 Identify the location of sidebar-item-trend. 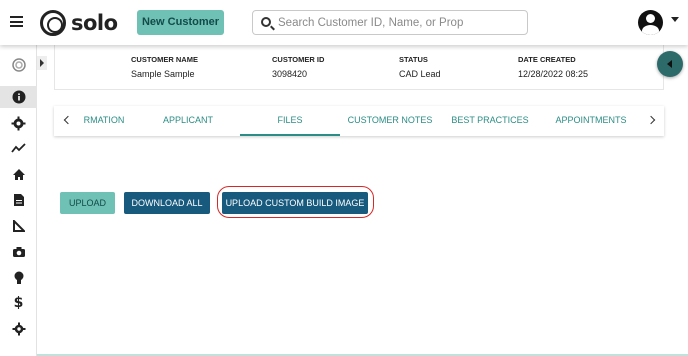
(18, 148).